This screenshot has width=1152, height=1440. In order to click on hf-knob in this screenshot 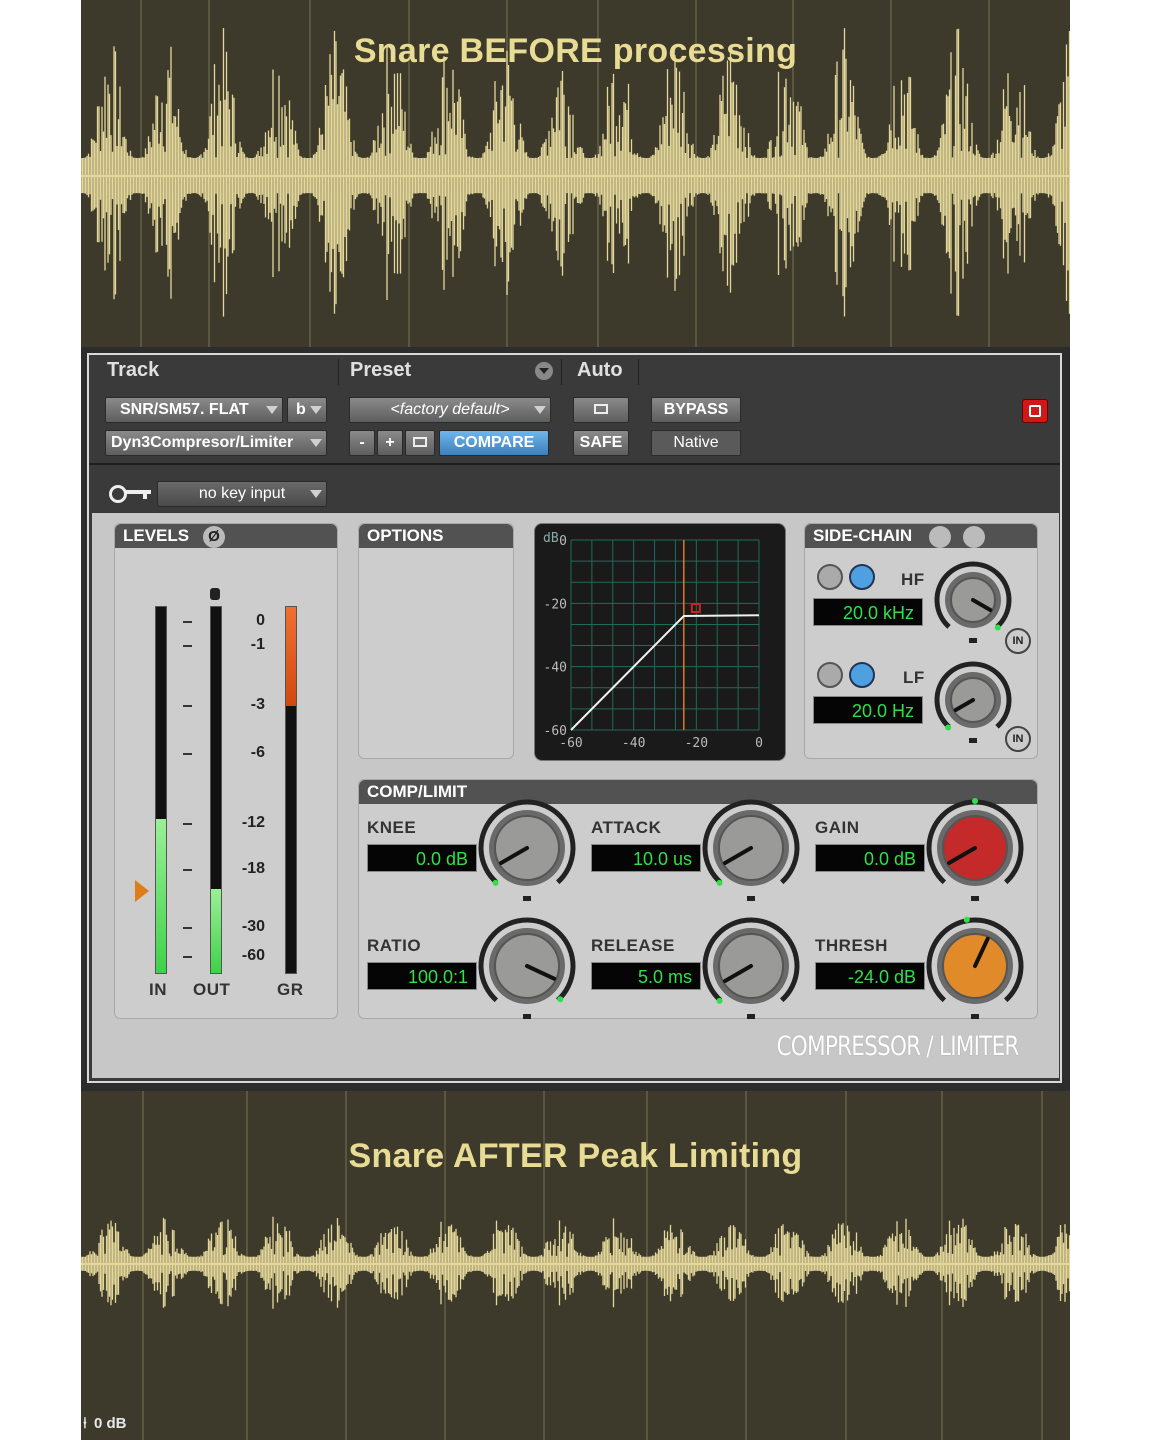, I will do `click(973, 607)`.